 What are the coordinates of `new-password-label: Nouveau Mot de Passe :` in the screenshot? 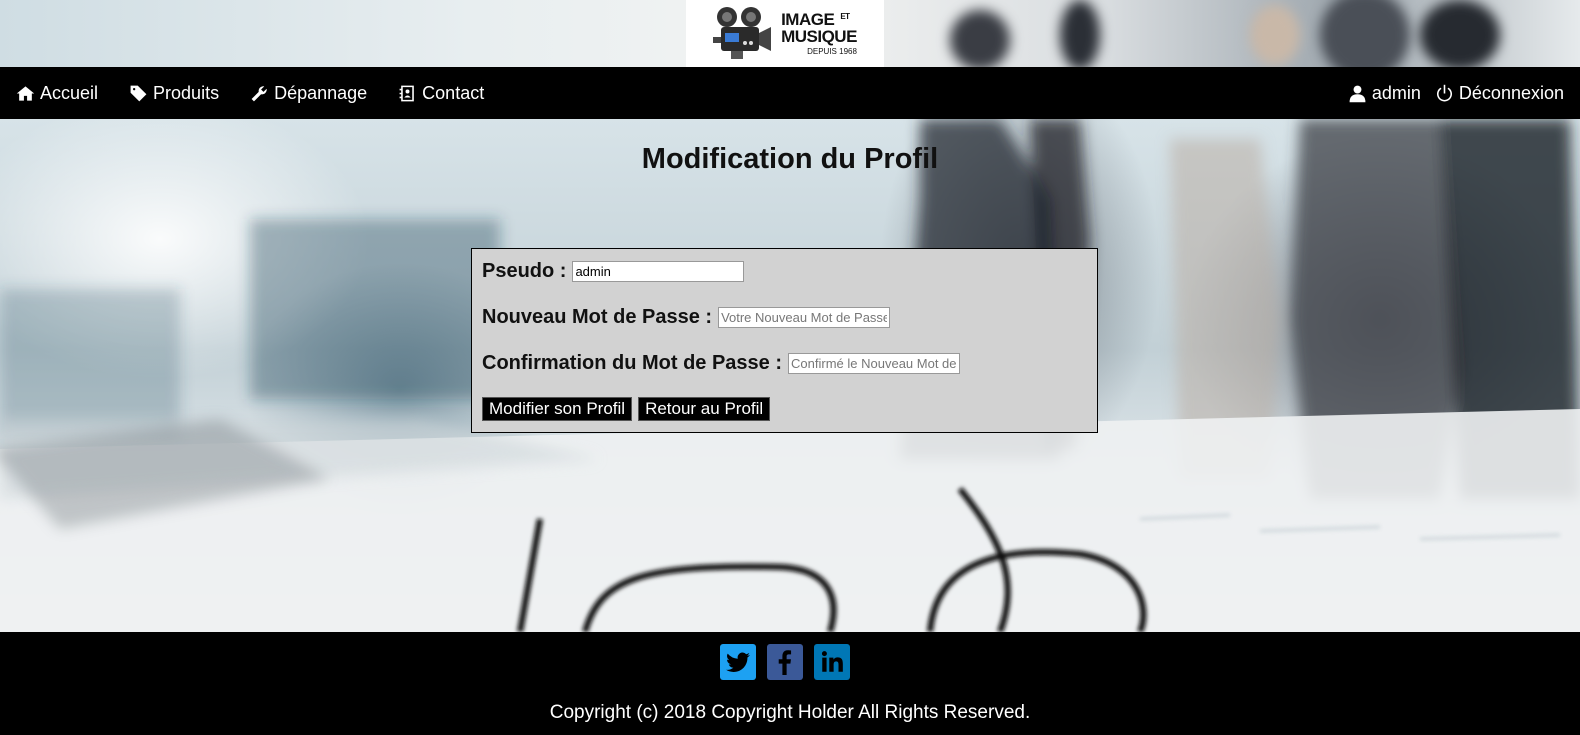 It's located at (597, 316).